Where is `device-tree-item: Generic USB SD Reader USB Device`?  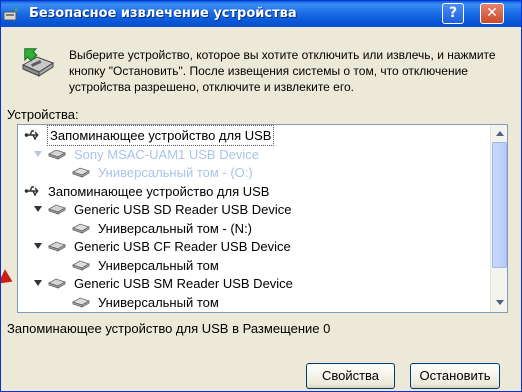
device-tree-item: Generic USB SD Reader USB Device is located at coordinates (253, 209).